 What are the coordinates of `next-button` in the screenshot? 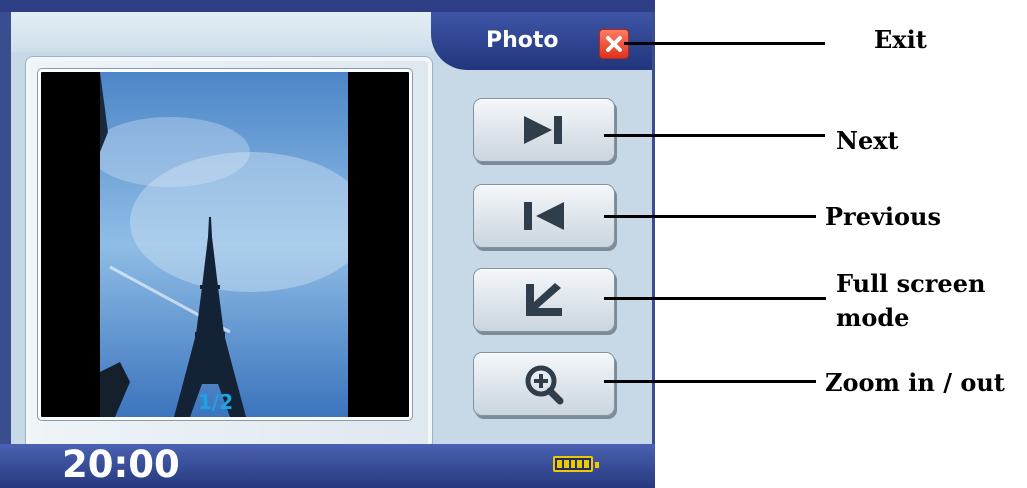 It's located at (544, 130).